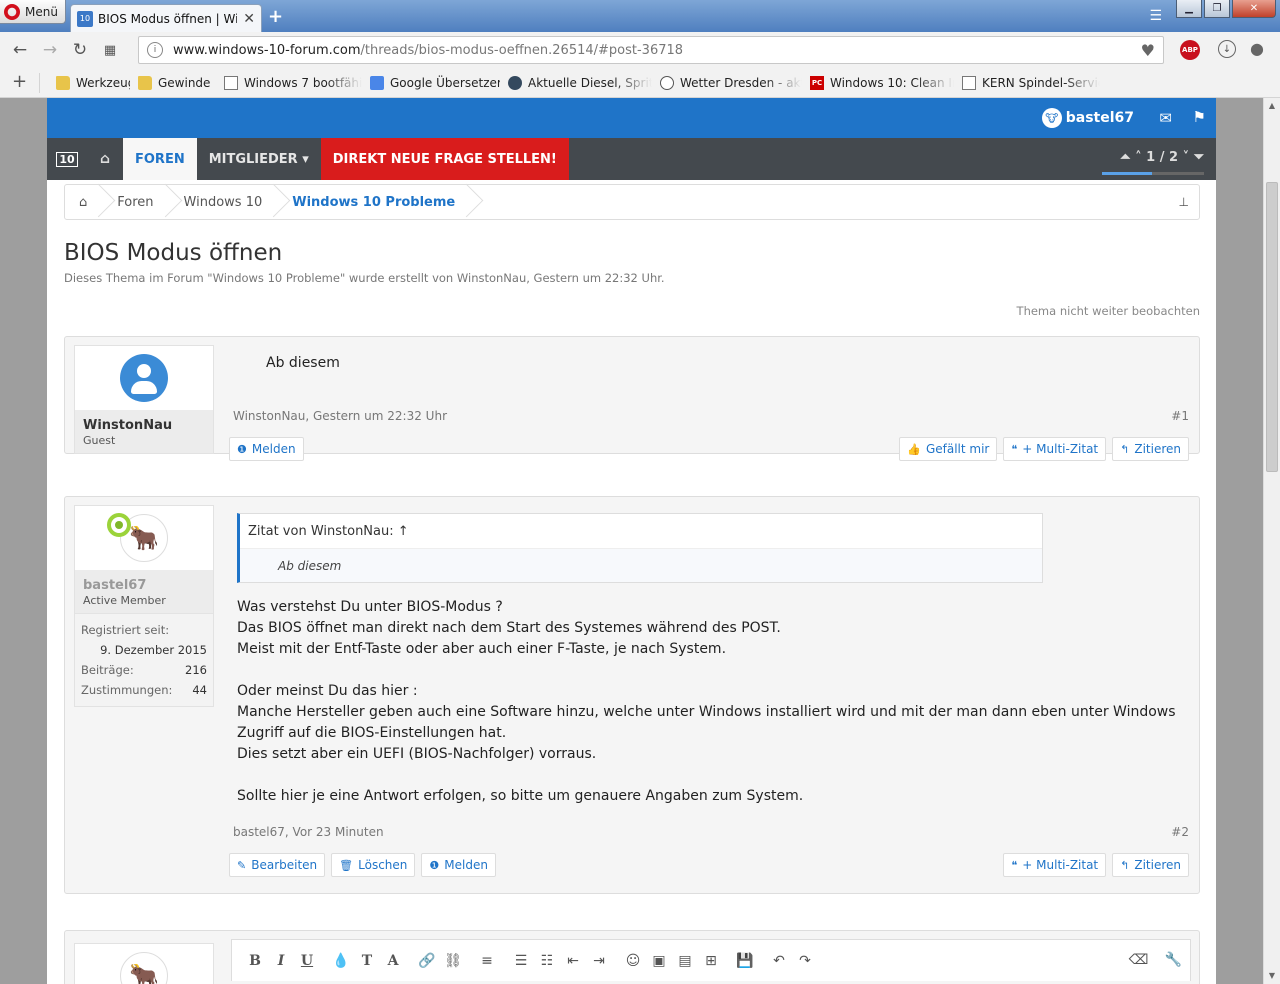 The height and width of the screenshot is (984, 1280). Describe the element at coordinates (487, 961) in the screenshot. I see `align-icon: ≡` at that location.